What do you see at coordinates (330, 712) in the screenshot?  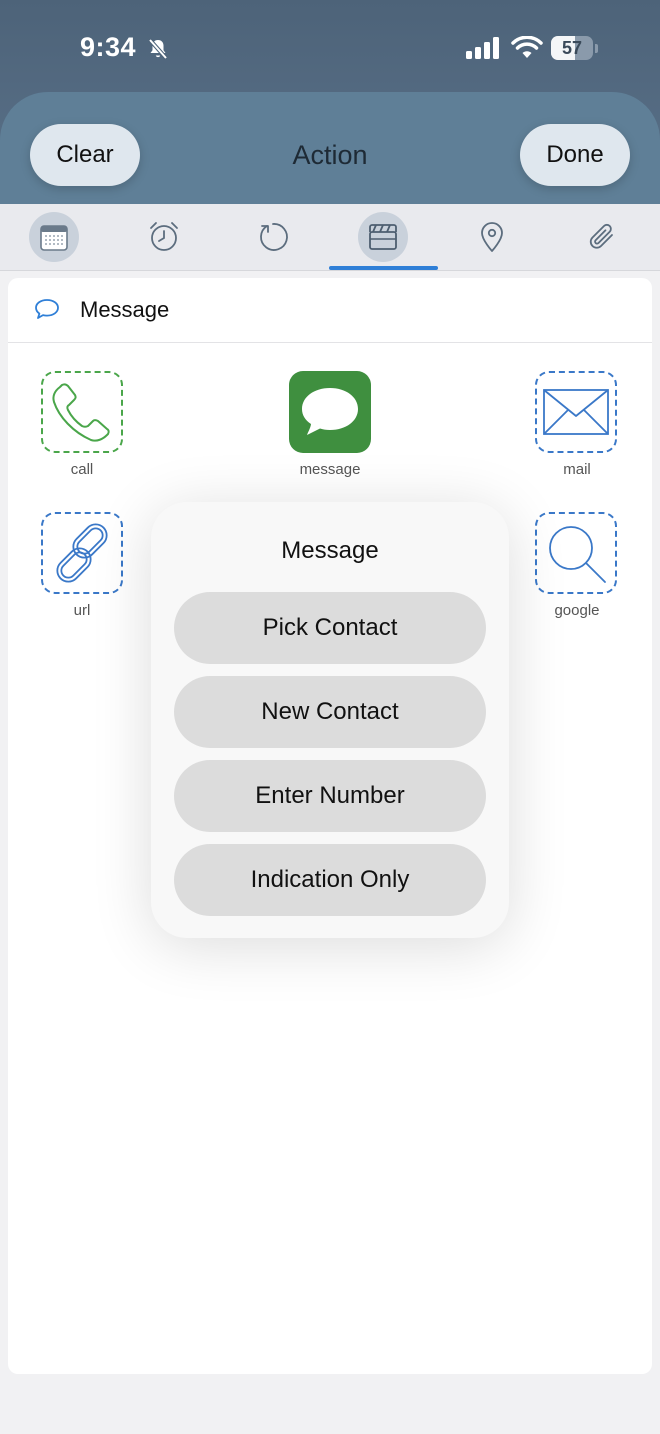 I see `new-contact-button: New Contact` at bounding box center [330, 712].